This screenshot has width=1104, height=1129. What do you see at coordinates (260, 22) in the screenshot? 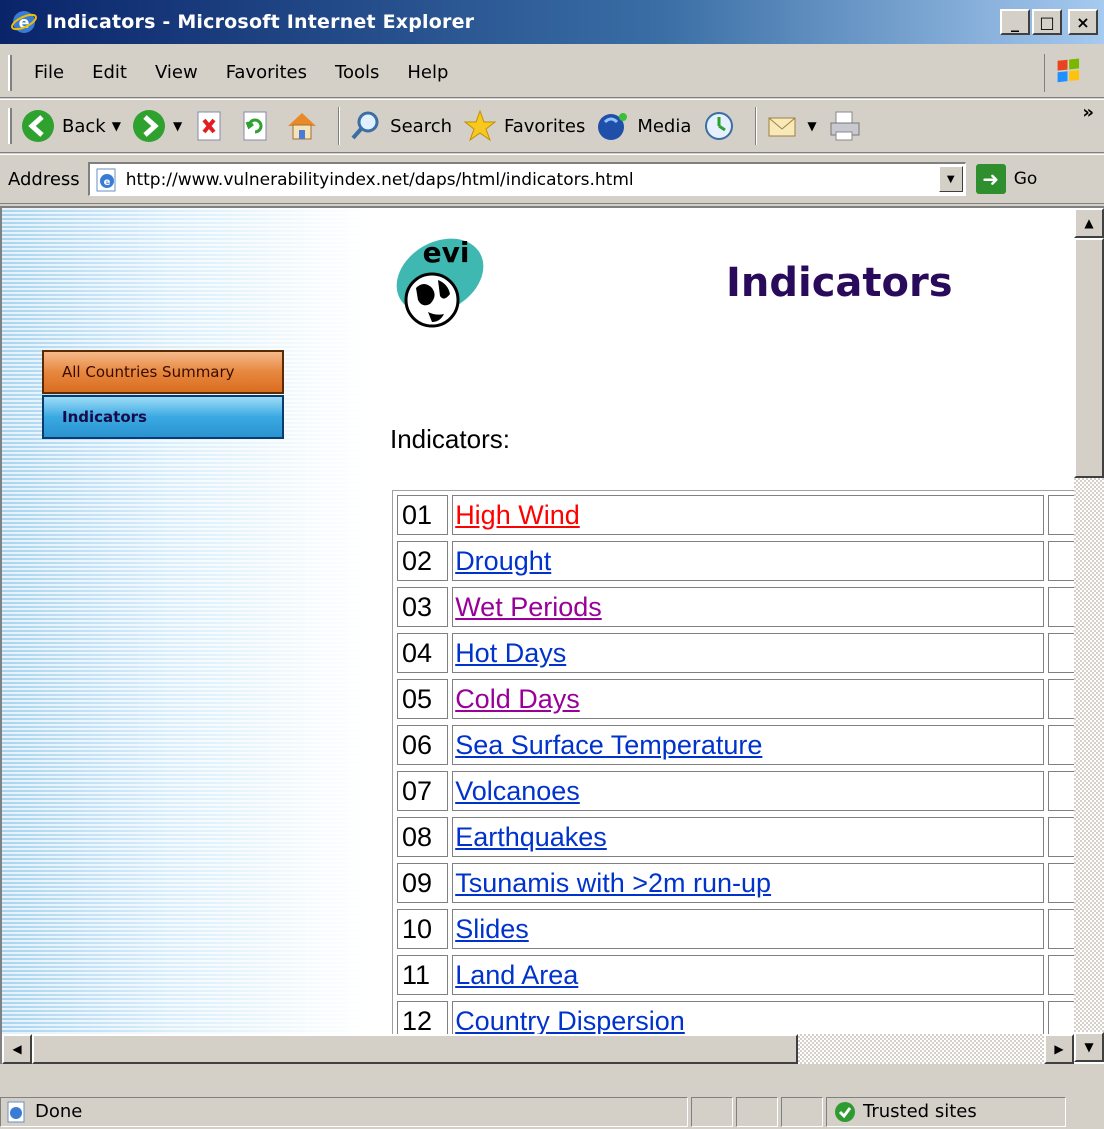
I see `window-title: Indicators - Microsoft Internet Explorer` at bounding box center [260, 22].